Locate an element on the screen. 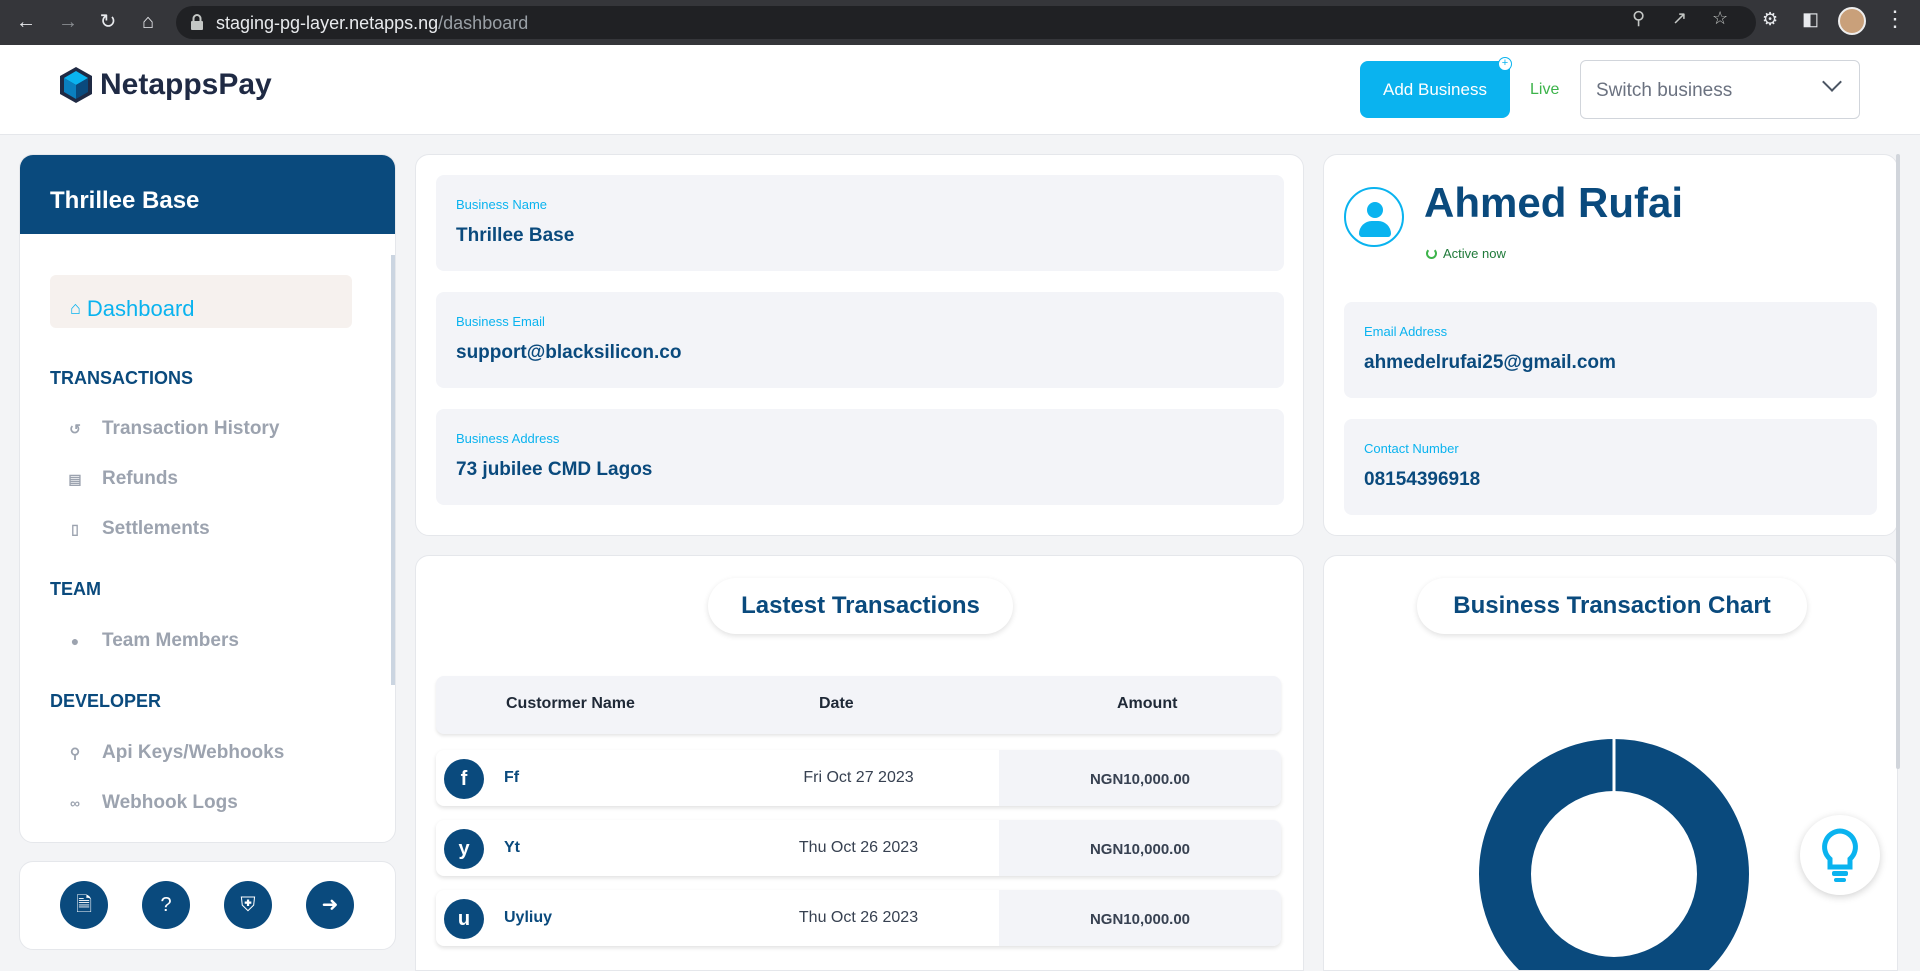 The height and width of the screenshot is (971, 1920). forward-icon: → is located at coordinates (68, 22).